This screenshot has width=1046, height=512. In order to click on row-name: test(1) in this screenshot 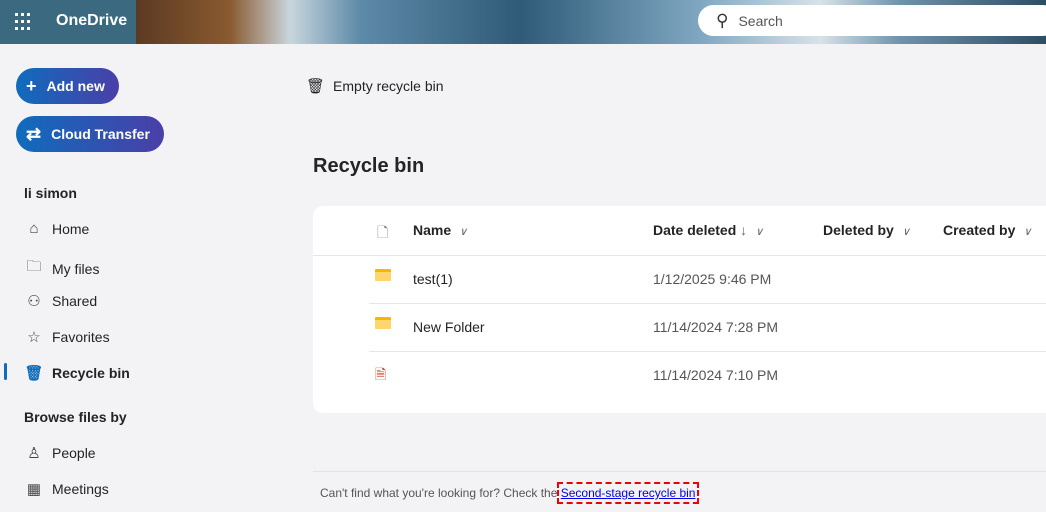, I will do `click(433, 279)`.